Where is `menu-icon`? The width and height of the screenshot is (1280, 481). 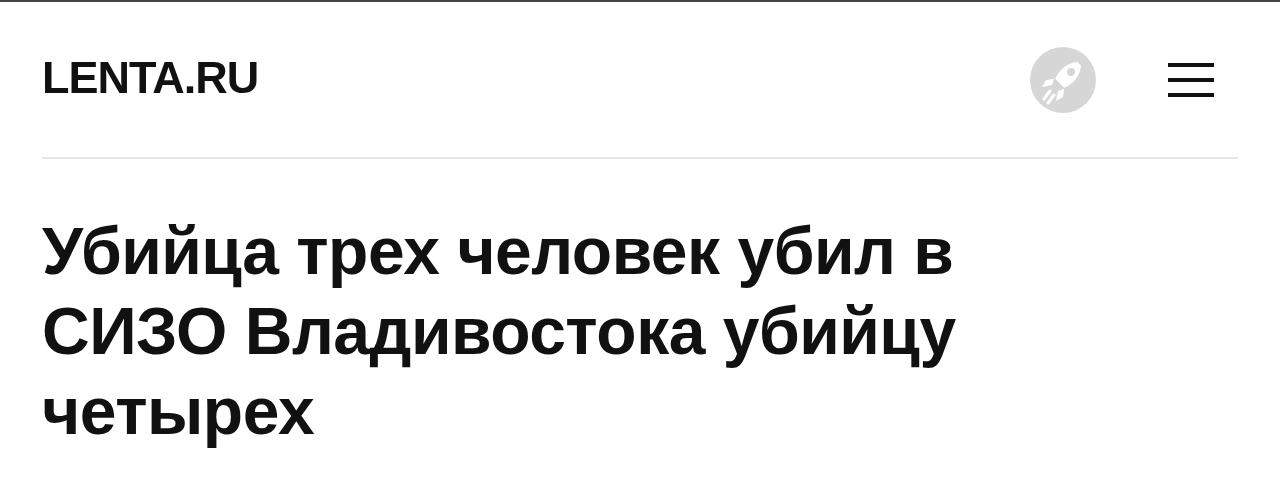 menu-icon is located at coordinates (1191, 79).